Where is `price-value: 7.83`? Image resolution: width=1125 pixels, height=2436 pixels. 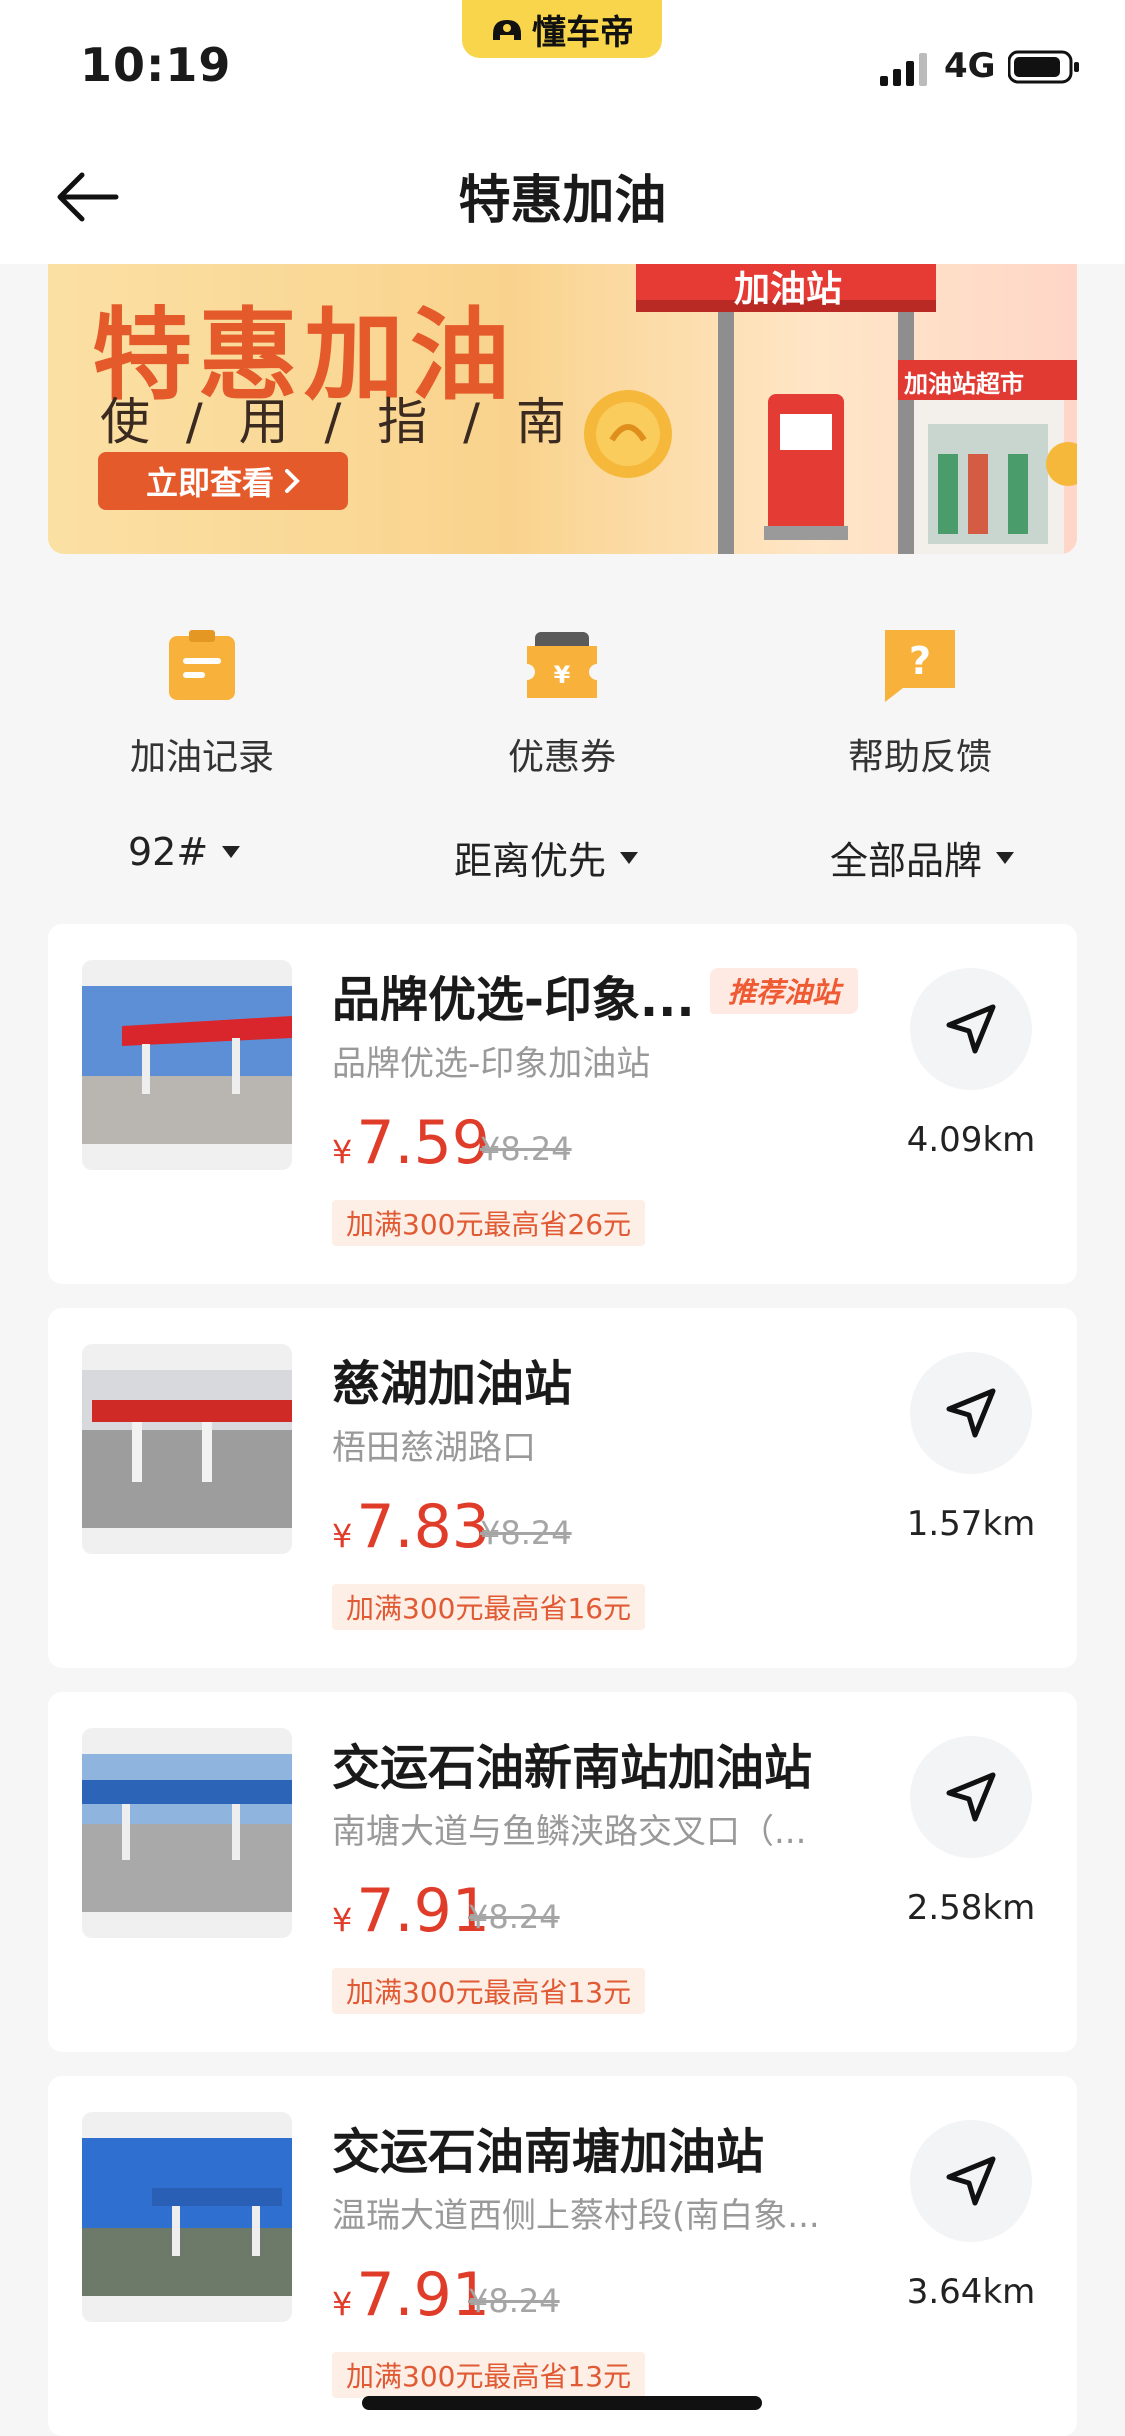 price-value: 7.83 is located at coordinates (423, 1527).